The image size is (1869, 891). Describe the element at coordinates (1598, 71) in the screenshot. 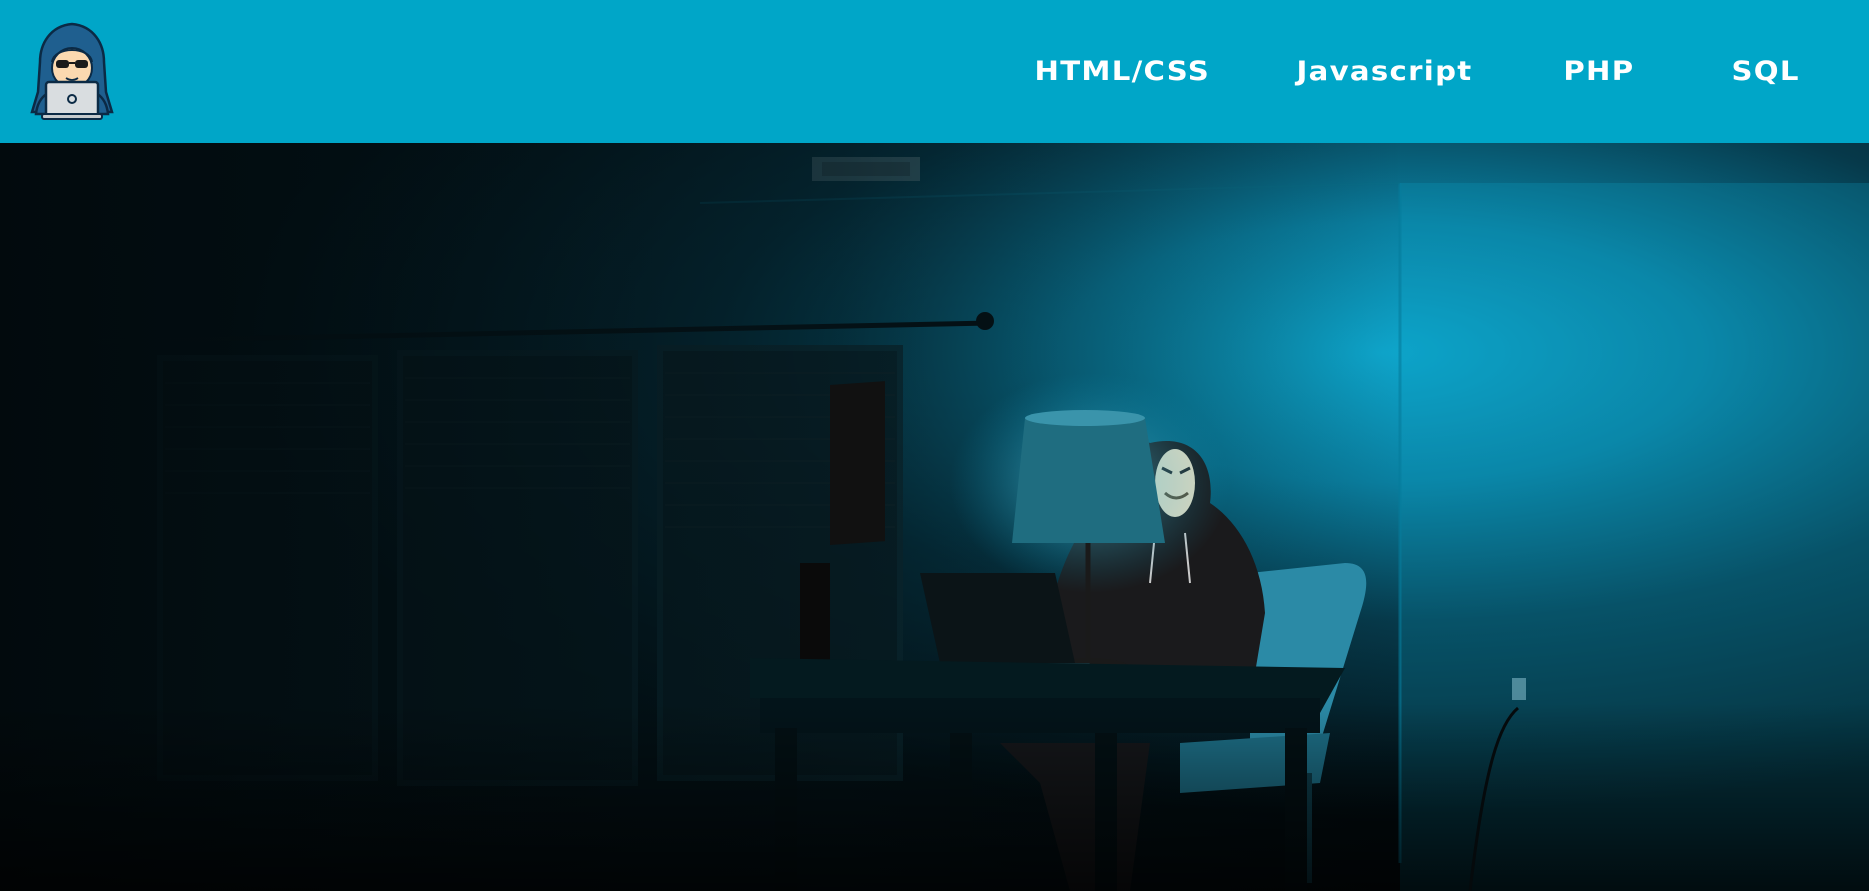

I see `nav-link-php: PHP` at that location.